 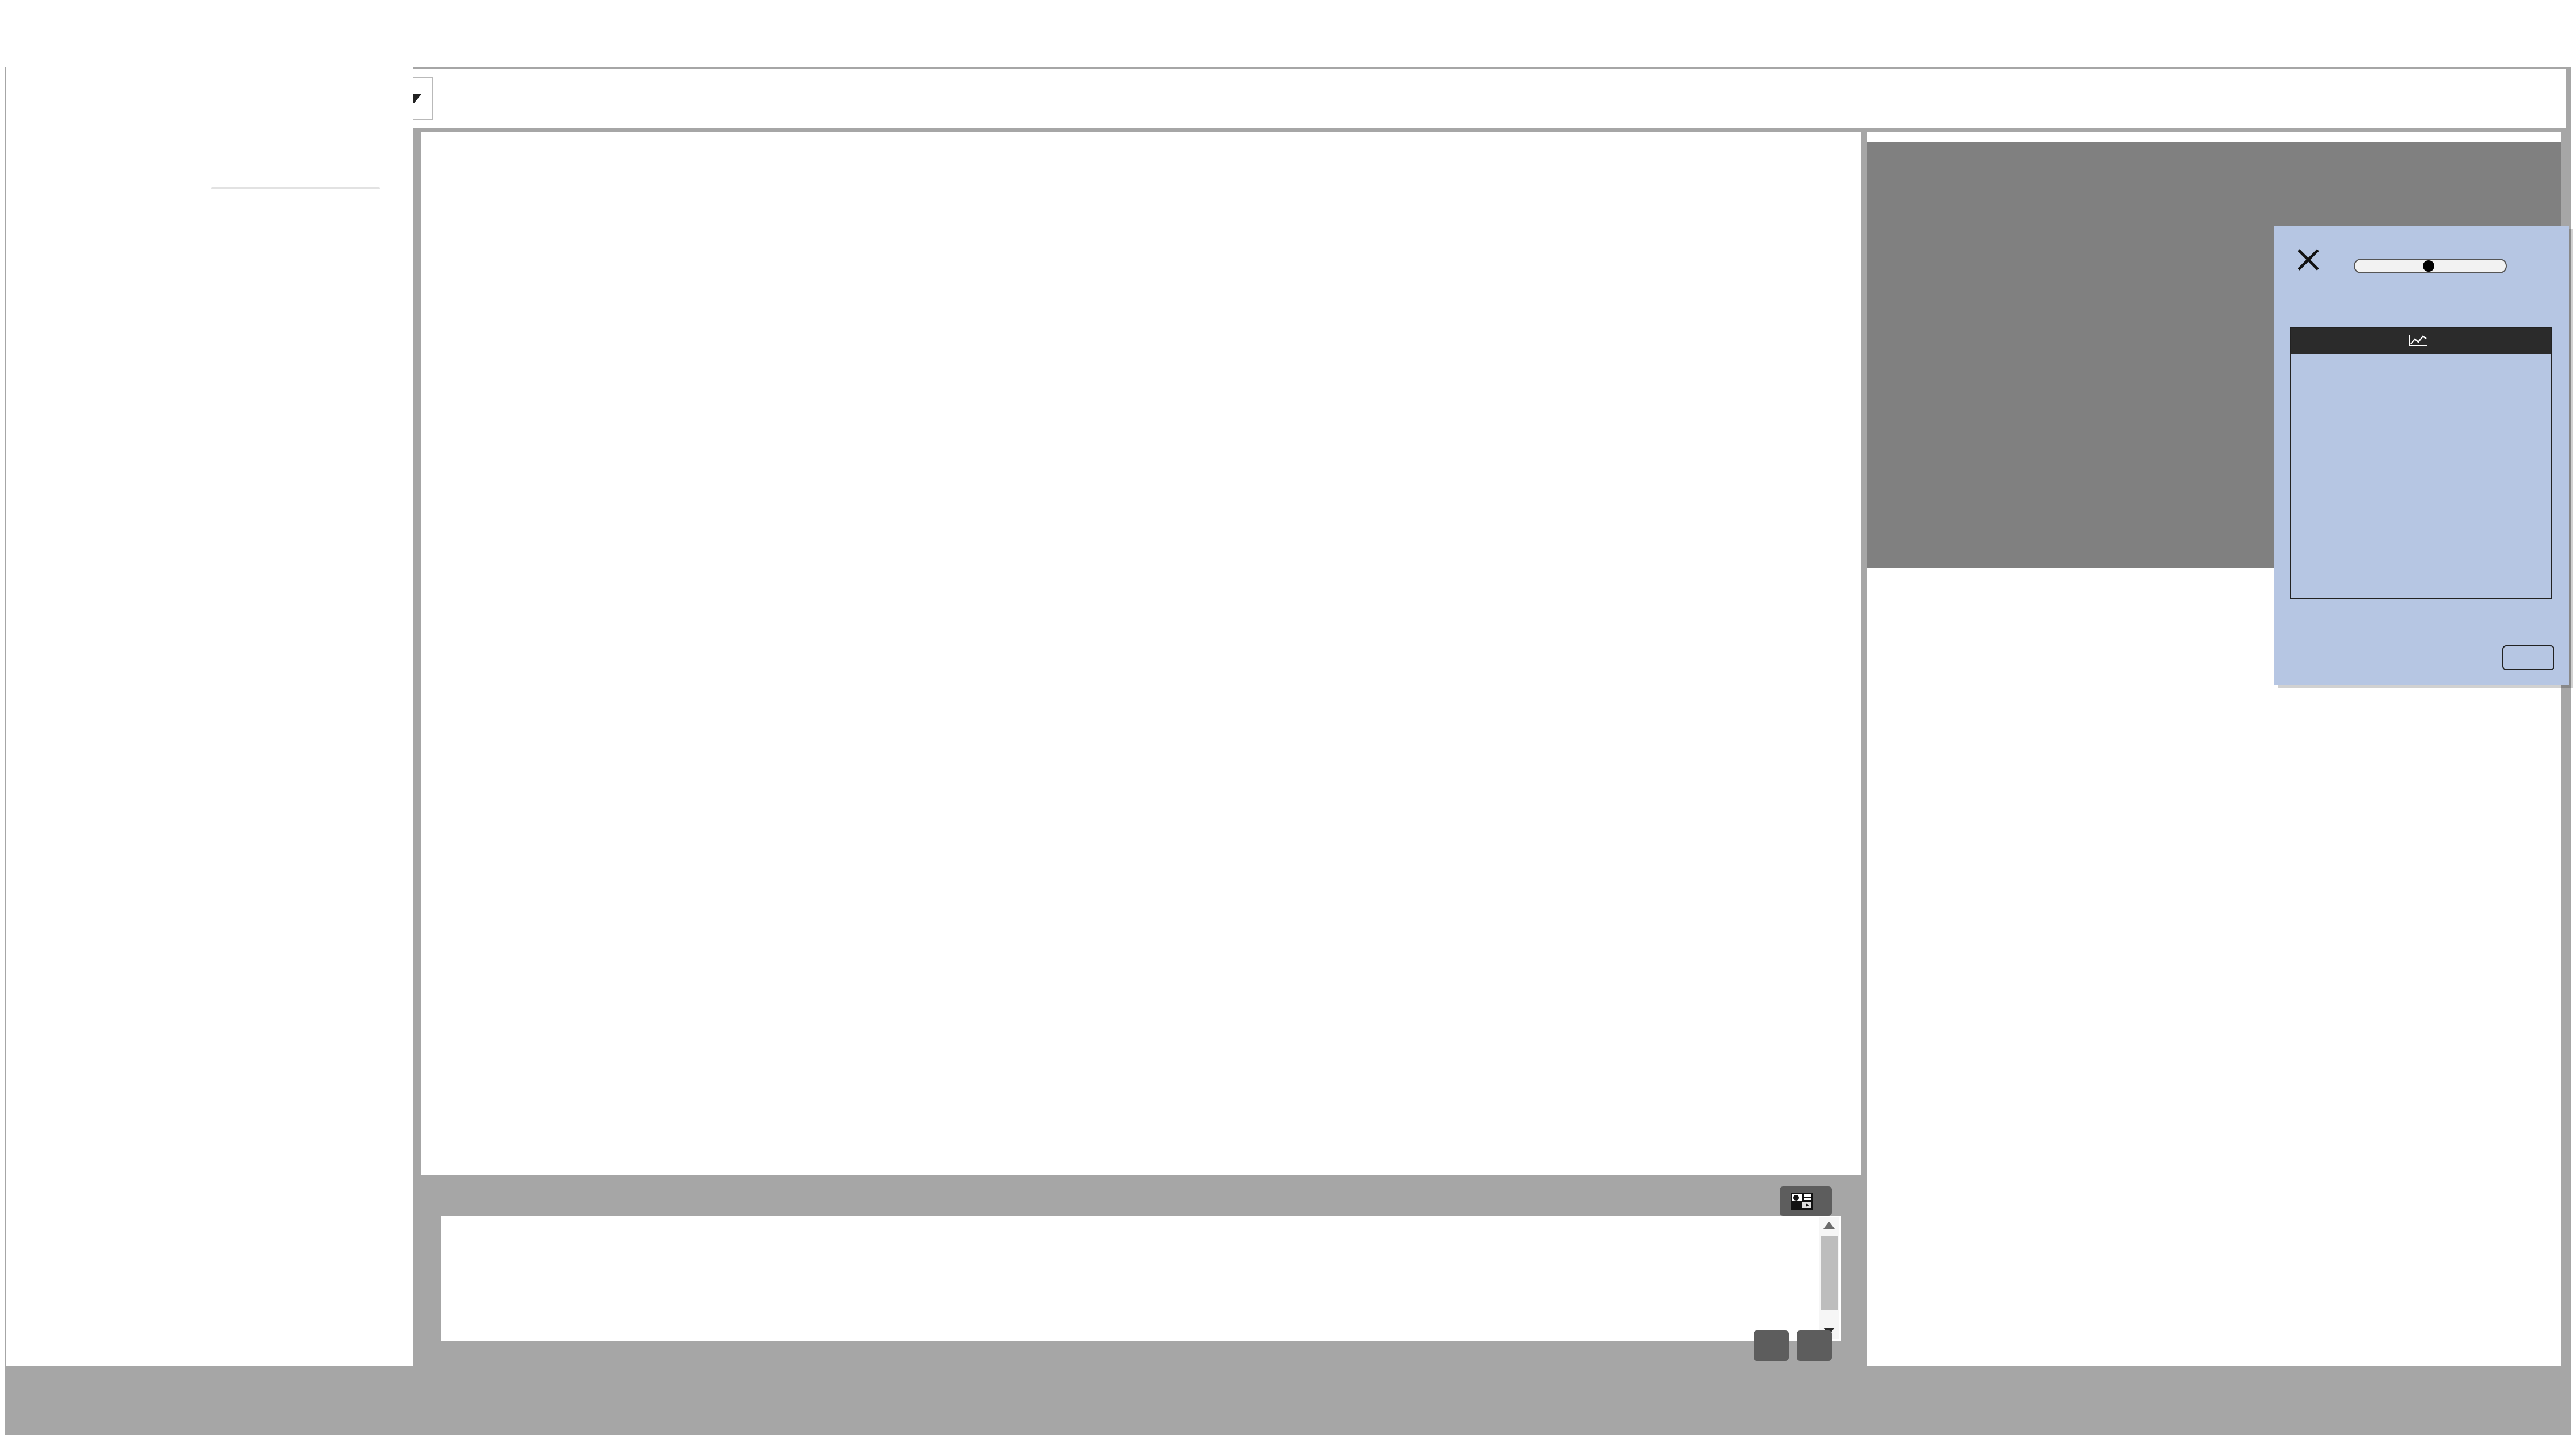 I want to click on tour-tooltip, so click(x=2421, y=455).